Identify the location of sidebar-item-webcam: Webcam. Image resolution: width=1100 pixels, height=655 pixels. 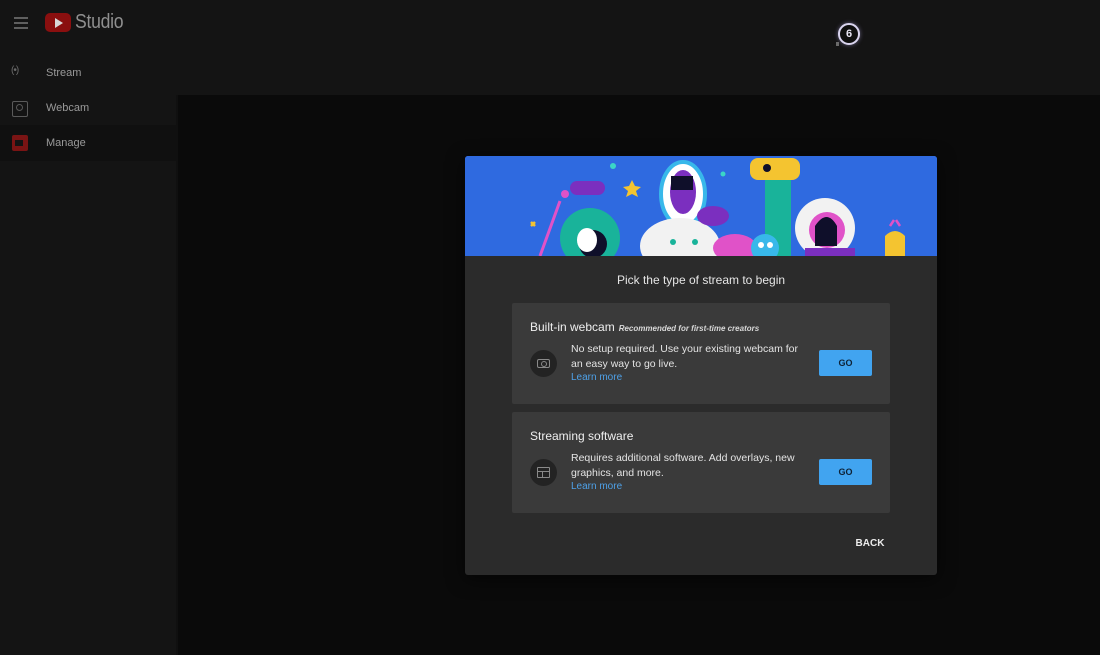
(88, 108).